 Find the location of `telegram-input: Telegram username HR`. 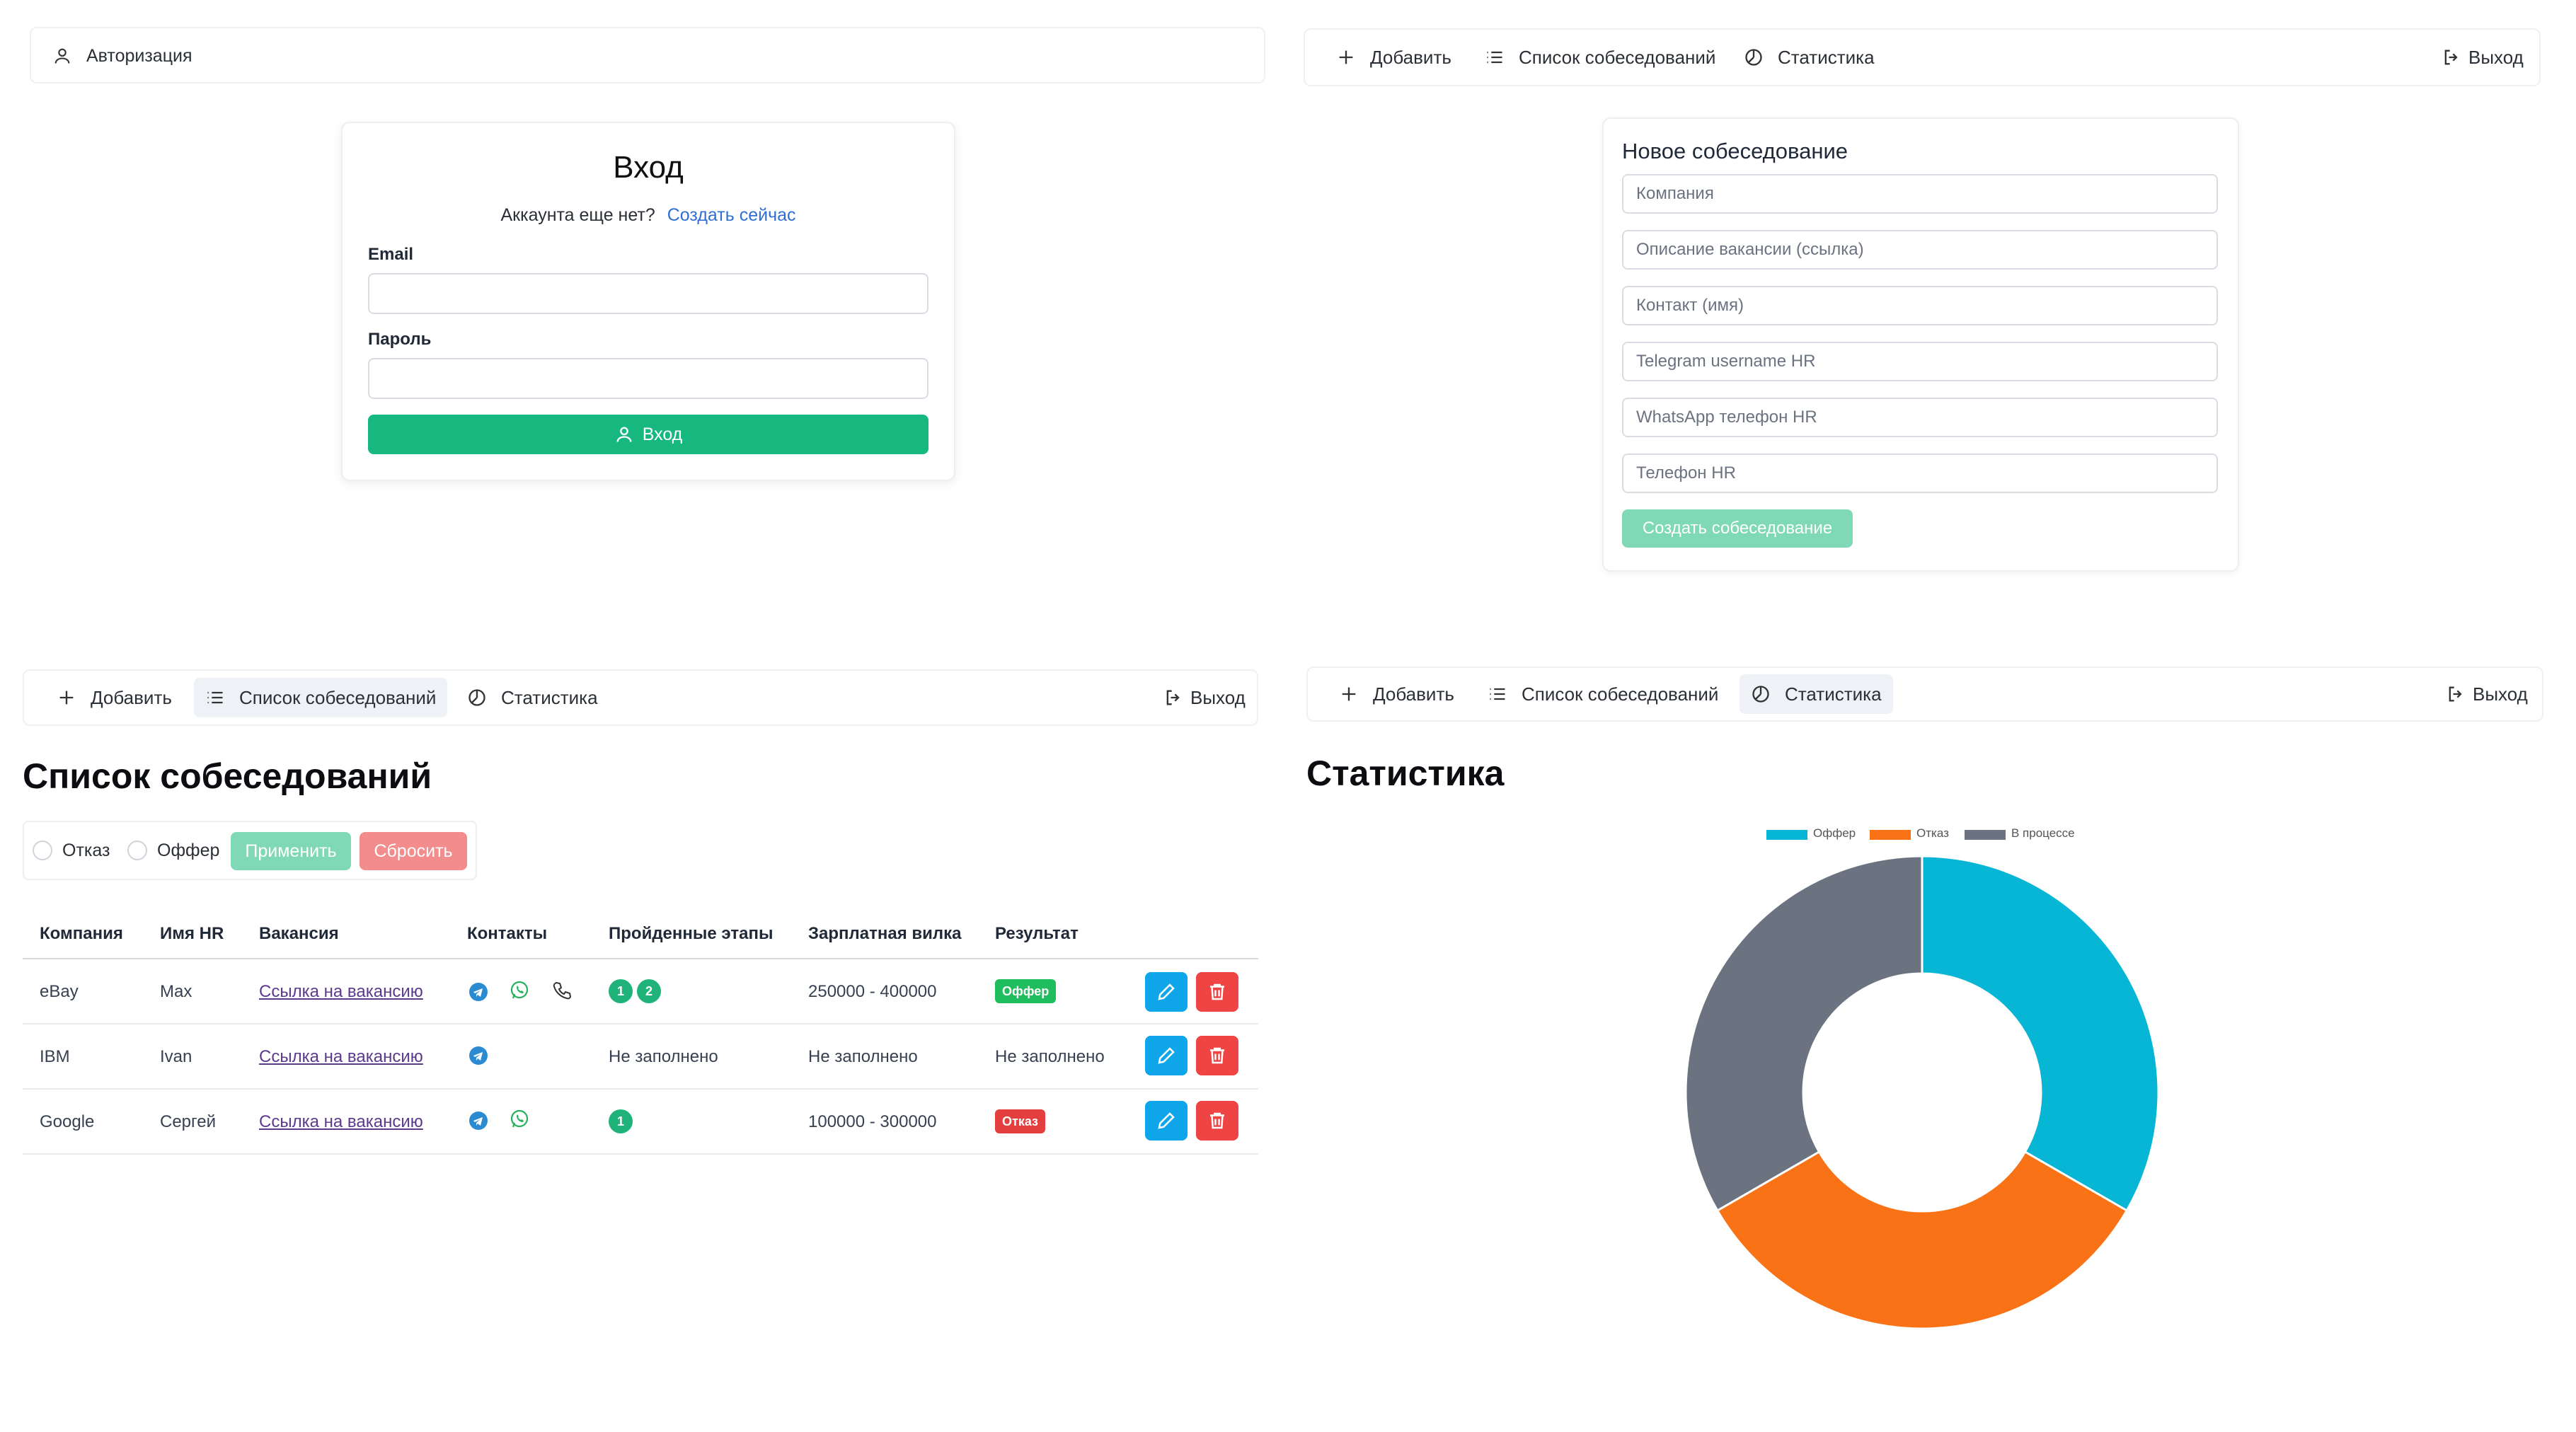

telegram-input: Telegram username HR is located at coordinates (1920, 361).